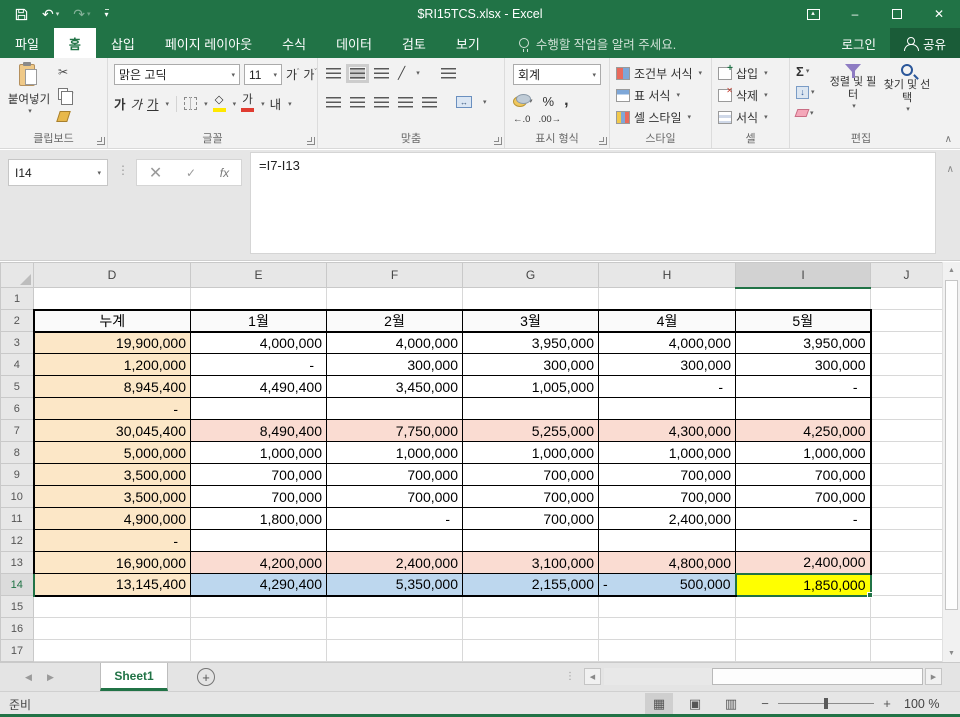  What do you see at coordinates (921, 704) in the screenshot?
I see `zoom-level: 100 %` at bounding box center [921, 704].